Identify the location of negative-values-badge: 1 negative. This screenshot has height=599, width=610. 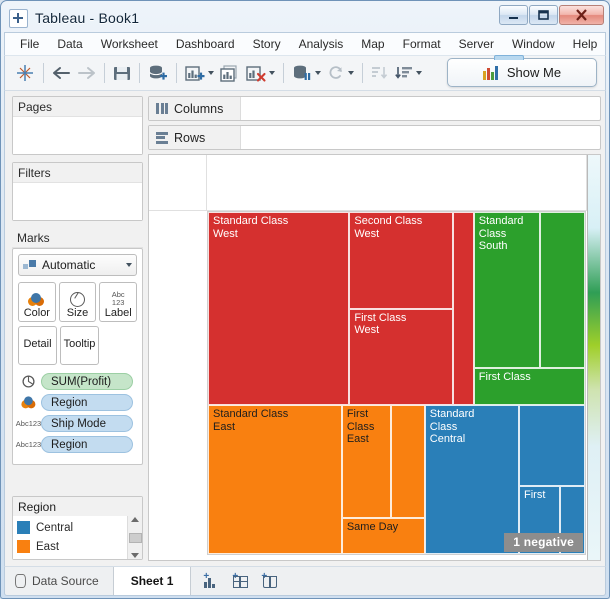
(543, 542).